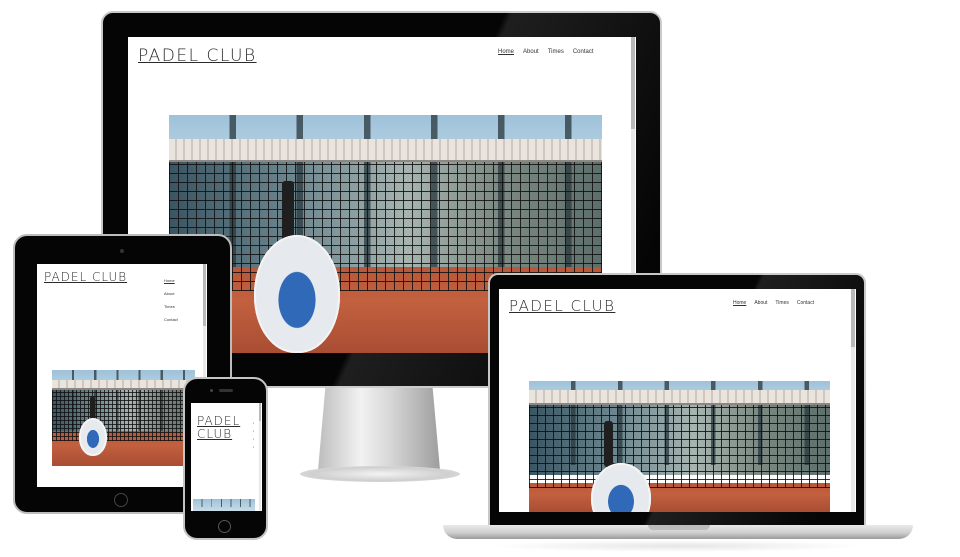 Image resolution: width=960 pixels, height=557 pixels. I want to click on laptop-shadow, so click(678, 546).